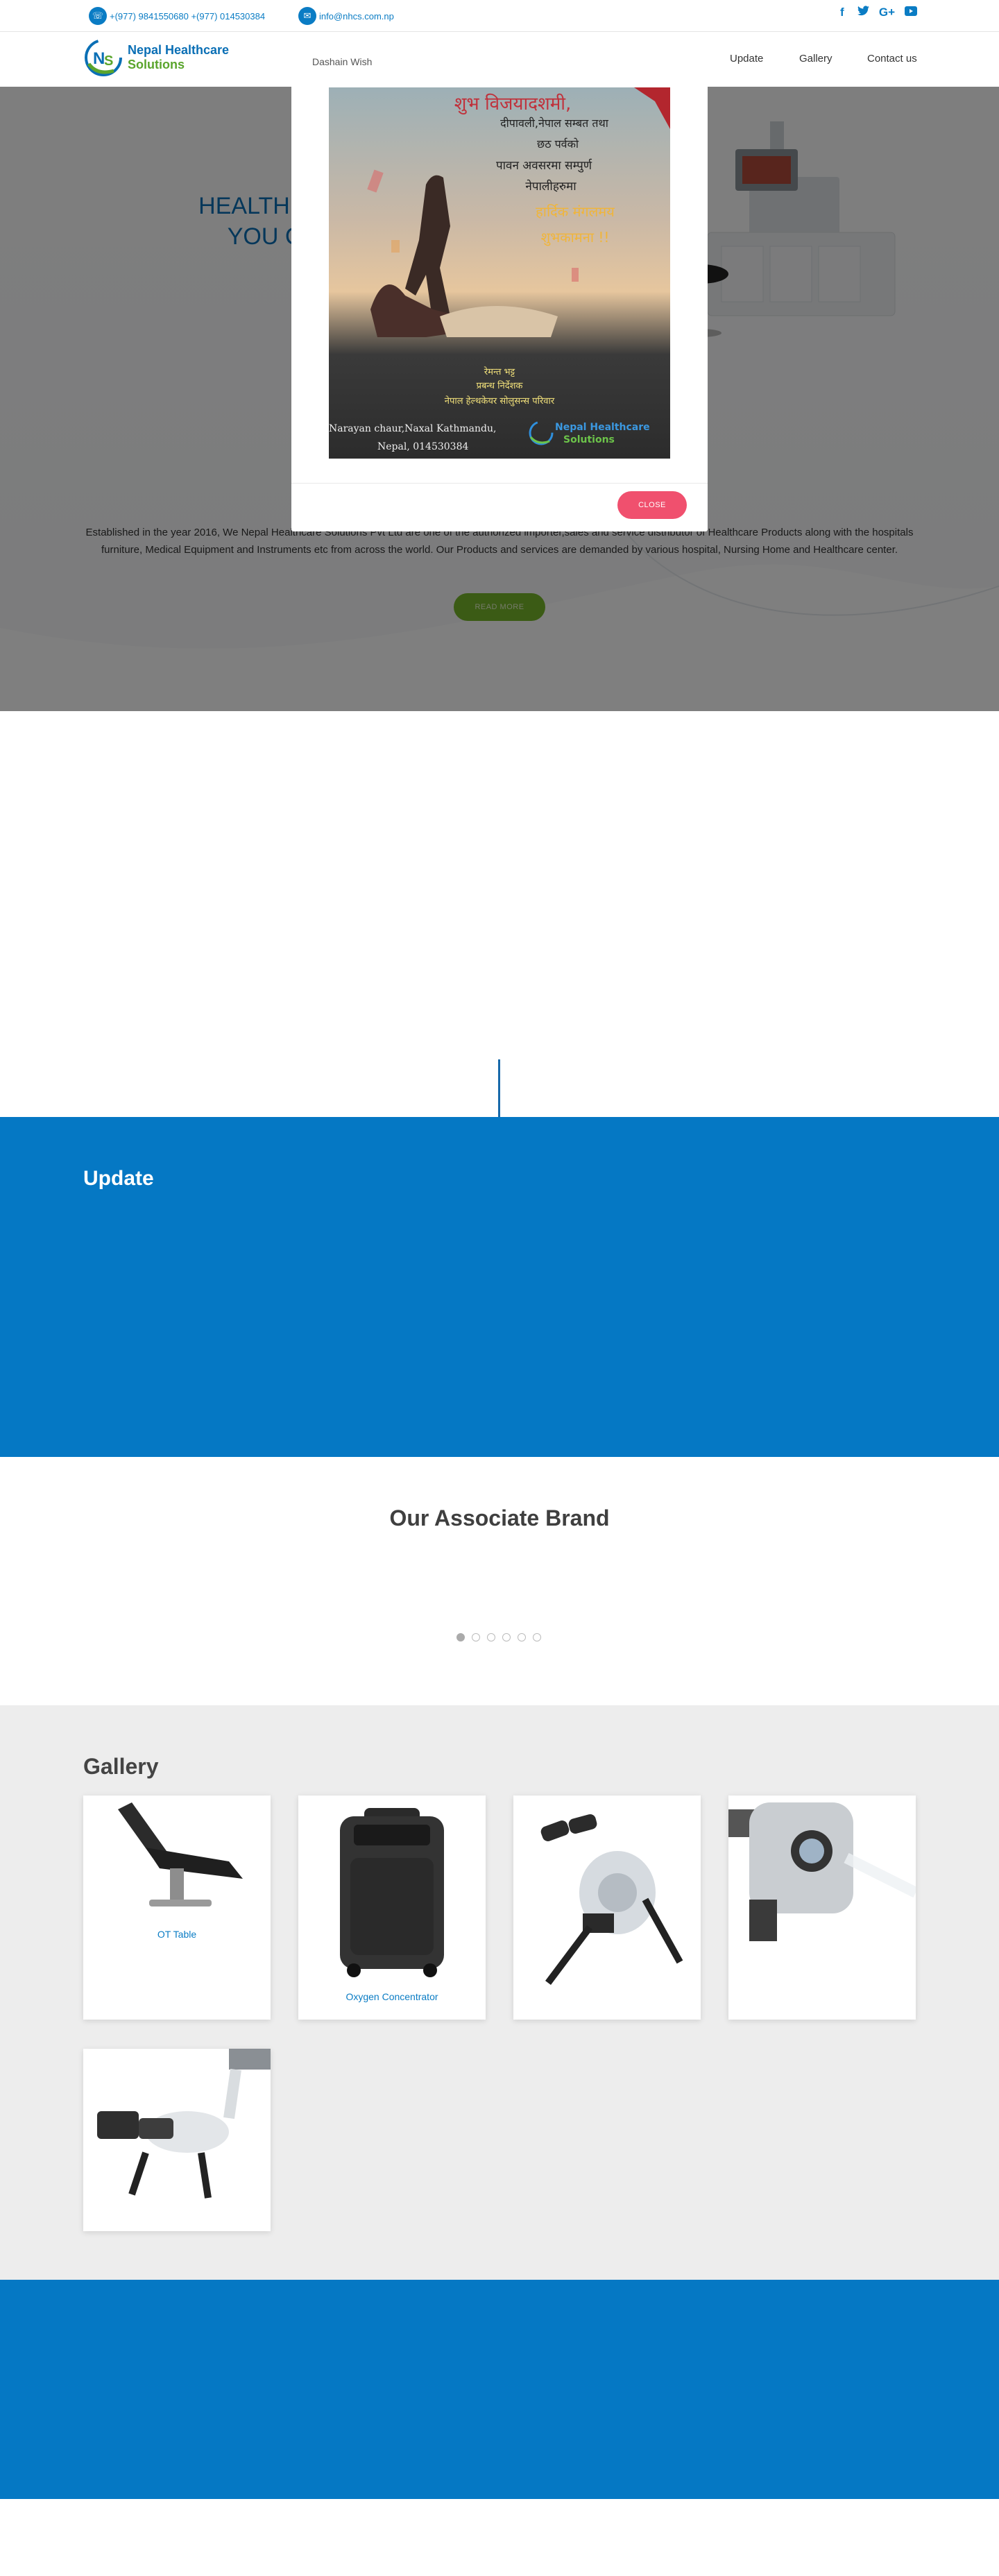 The image size is (999, 2576). What do you see at coordinates (156, 64) in the screenshot?
I see `logo-line-2: Solutions` at bounding box center [156, 64].